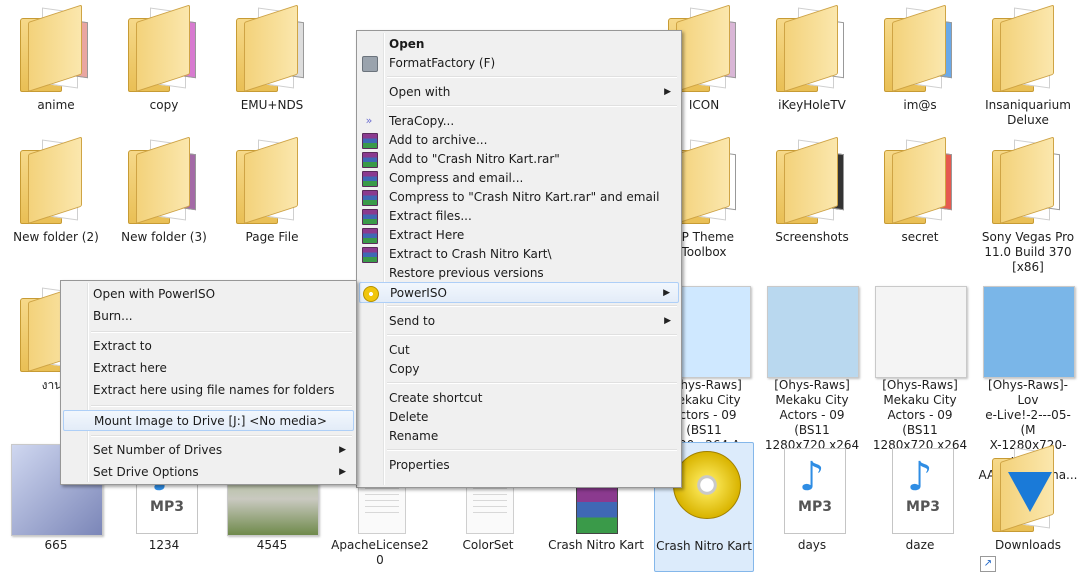 The width and height of the screenshot is (1089, 574). Describe the element at coordinates (272, 199) in the screenshot. I see `desktop-item: Page File` at that location.